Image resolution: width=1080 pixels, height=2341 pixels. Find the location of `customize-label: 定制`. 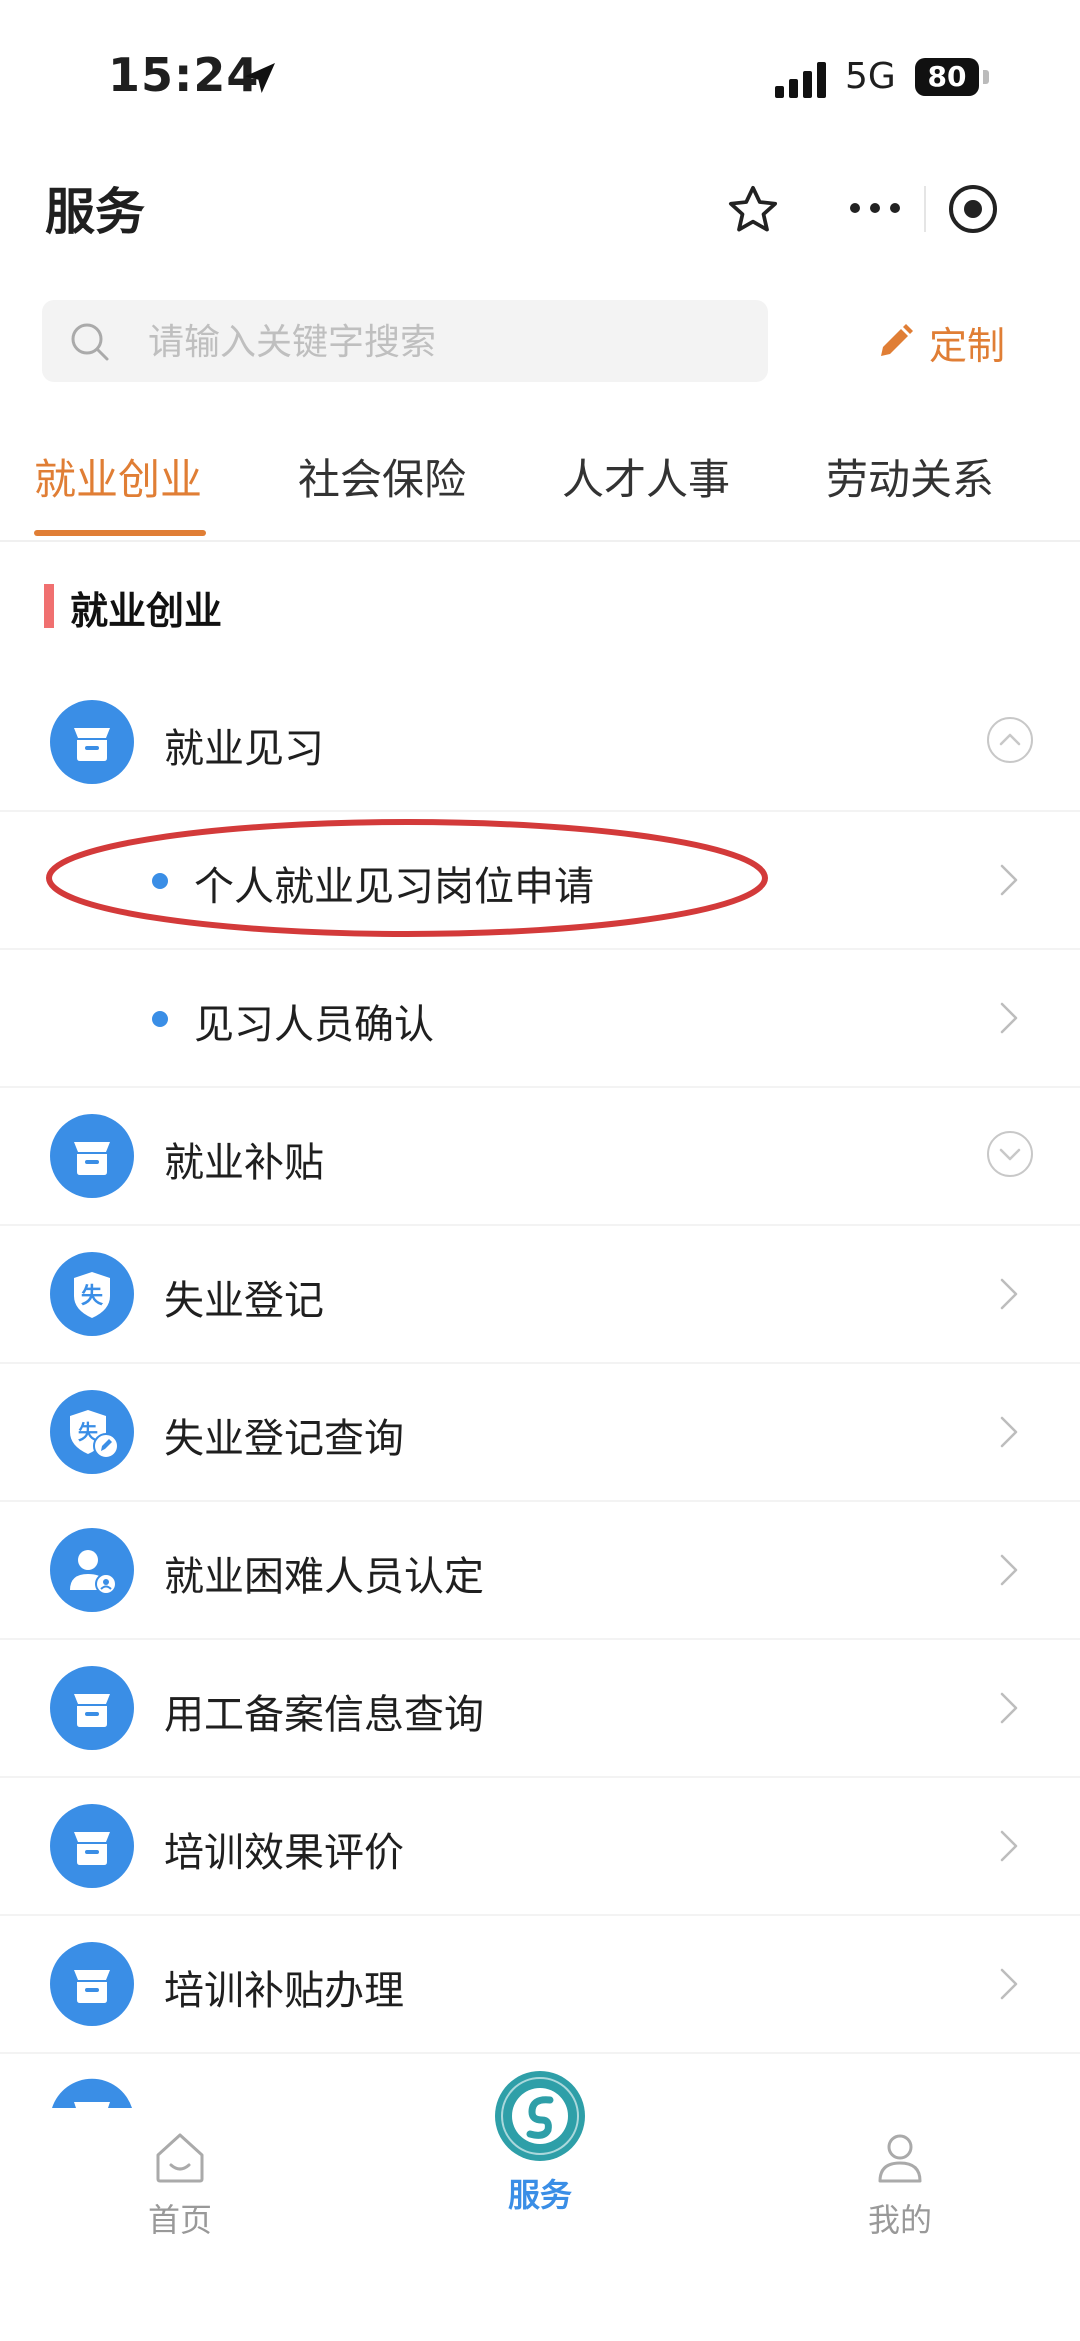

customize-label: 定制 is located at coordinates (967, 345).